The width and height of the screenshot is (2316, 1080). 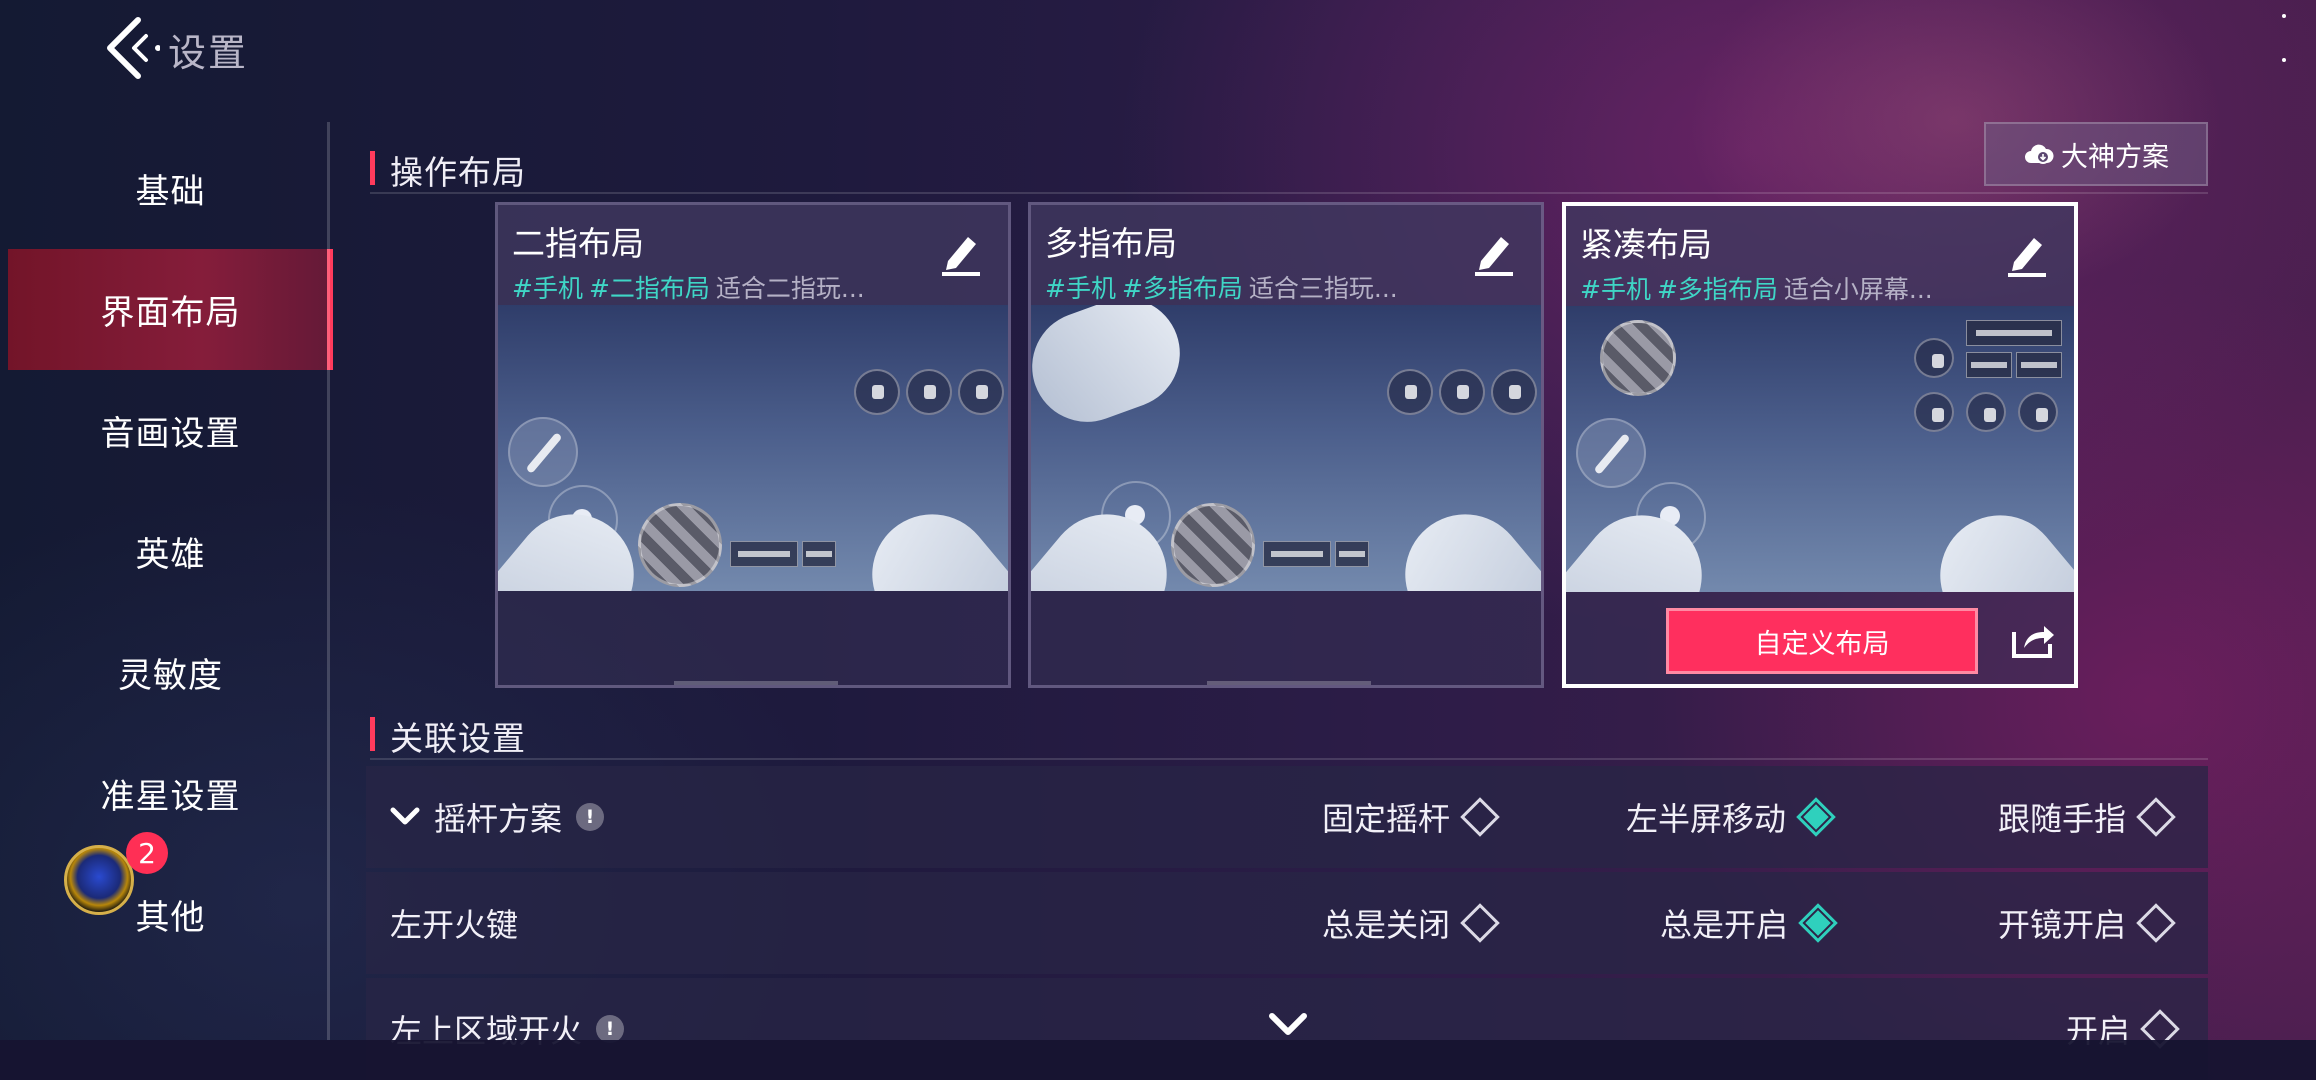 I want to click on header: 设置, so click(x=174, y=49).